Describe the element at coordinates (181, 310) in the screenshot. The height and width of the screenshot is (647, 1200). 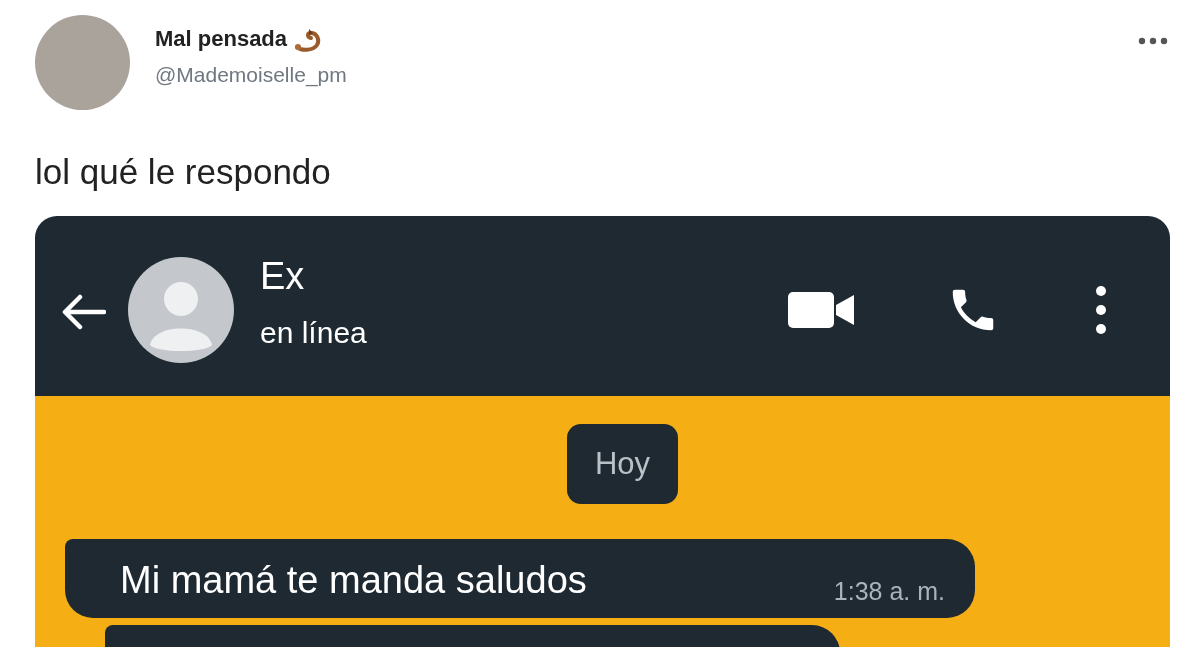
I see `person-icon` at that location.